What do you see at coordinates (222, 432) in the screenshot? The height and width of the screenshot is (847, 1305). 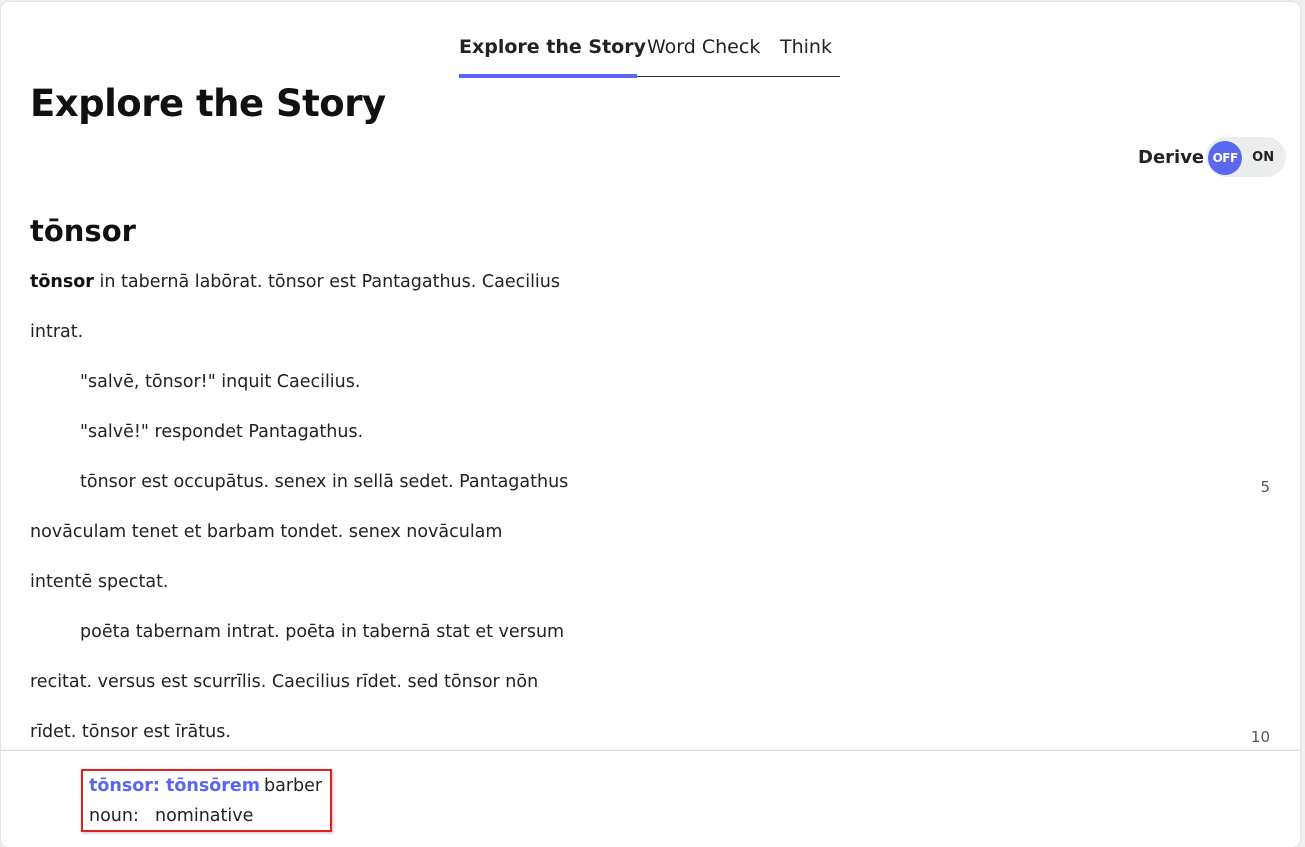 I see `story-line: "salvē!" respondet Pantagathus.` at bounding box center [222, 432].